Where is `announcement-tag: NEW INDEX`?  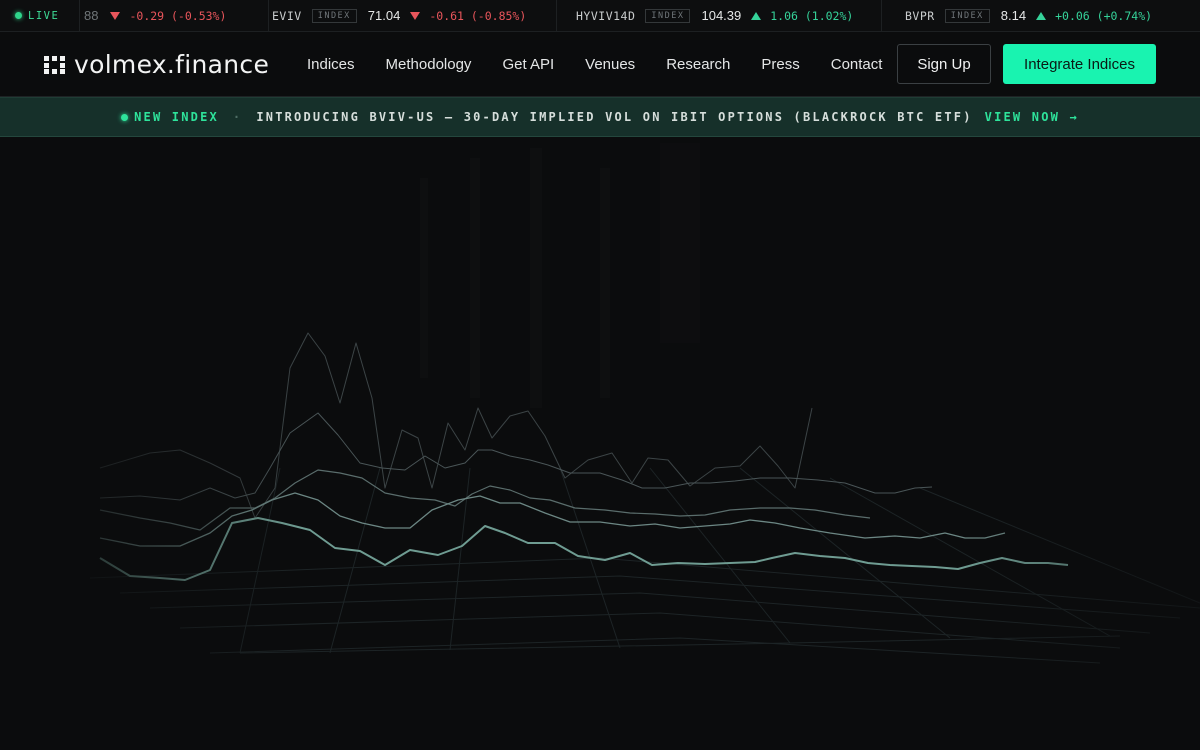
announcement-tag: NEW INDEX is located at coordinates (176, 117).